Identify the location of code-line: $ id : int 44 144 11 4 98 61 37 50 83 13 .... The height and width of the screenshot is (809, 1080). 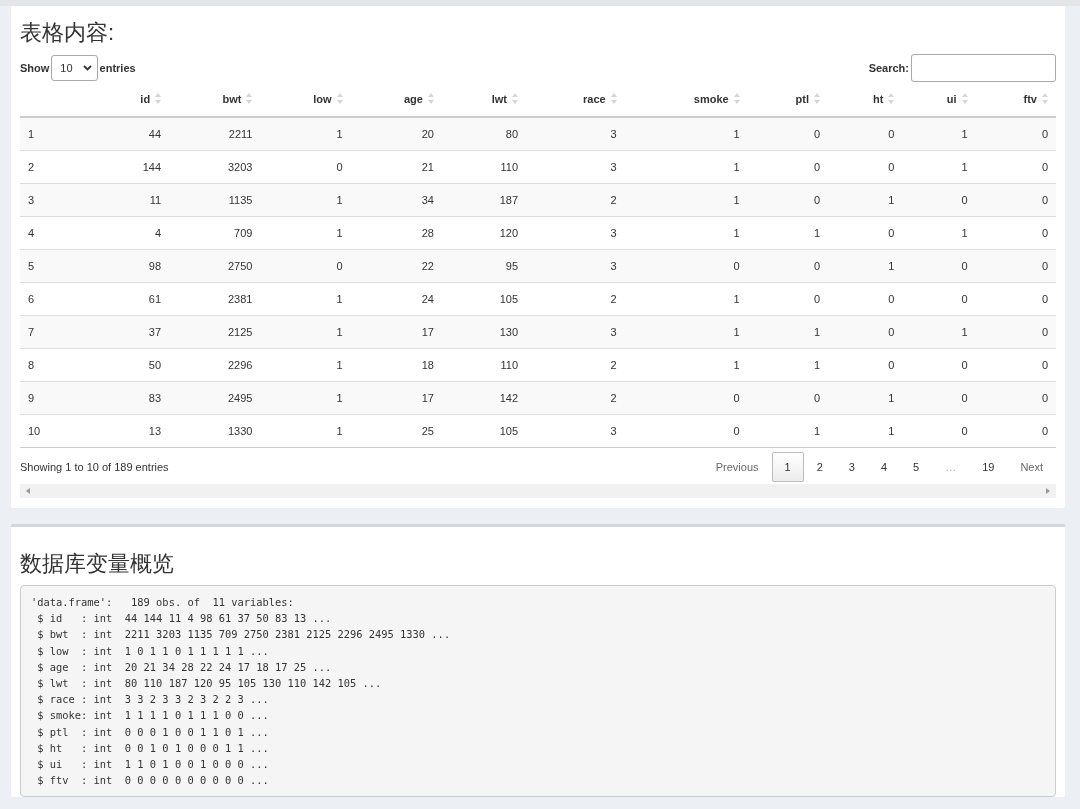
(184, 619).